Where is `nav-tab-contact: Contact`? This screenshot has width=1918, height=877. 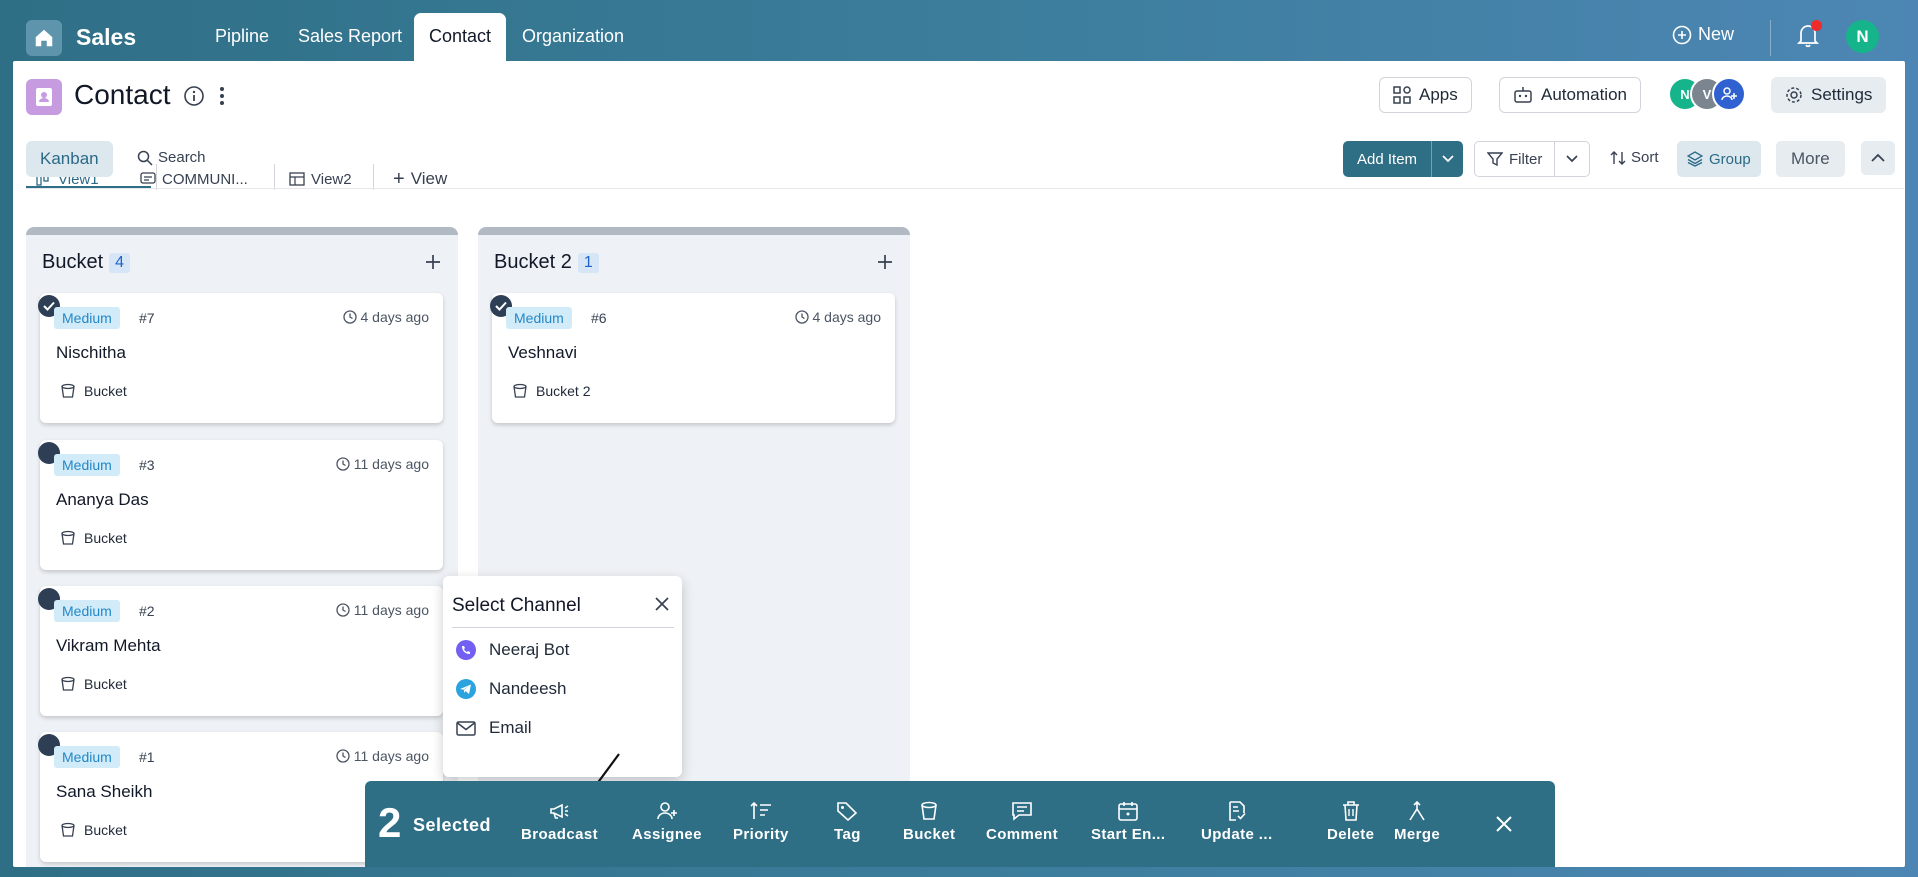
nav-tab-contact: Contact is located at coordinates (460, 37).